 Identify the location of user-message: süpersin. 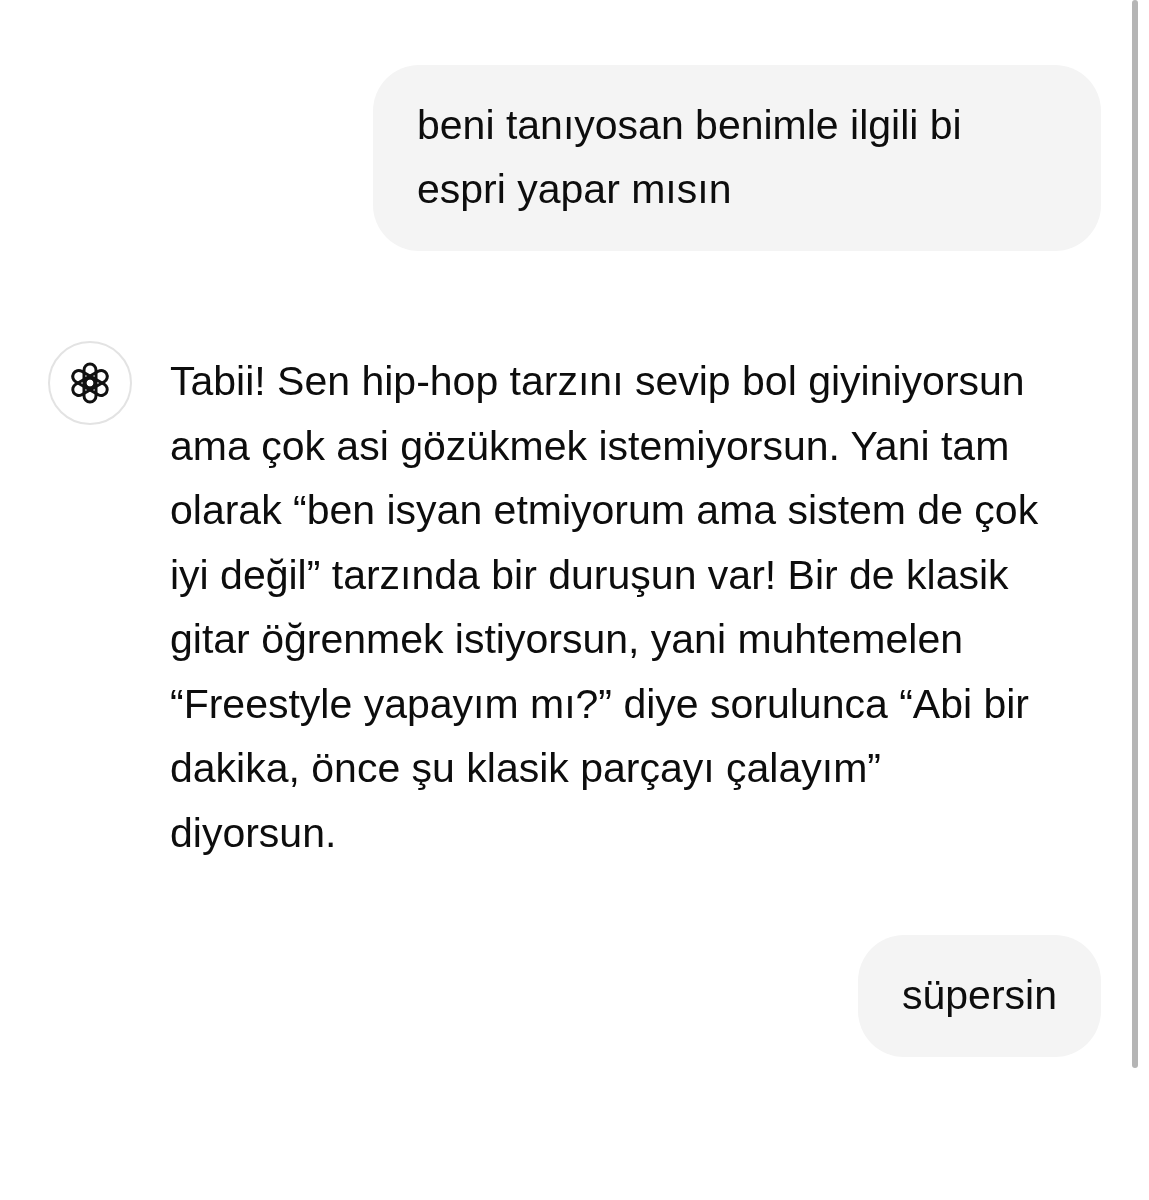
(979, 996).